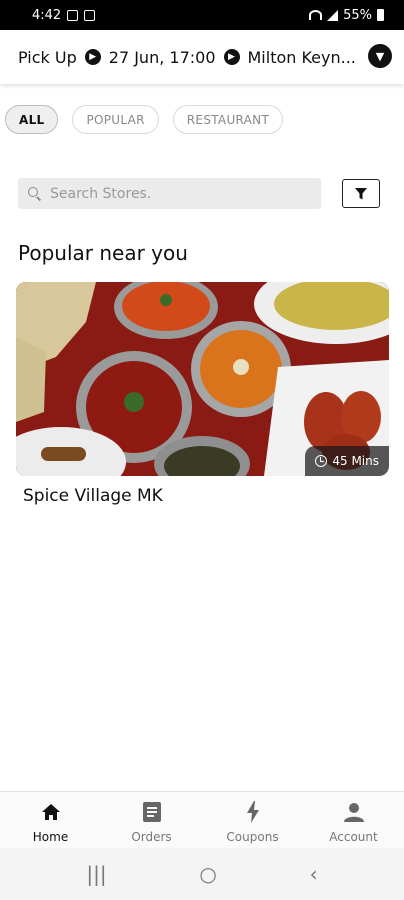 The image size is (404, 900). Describe the element at coordinates (51, 812) in the screenshot. I see `home-icon` at that location.